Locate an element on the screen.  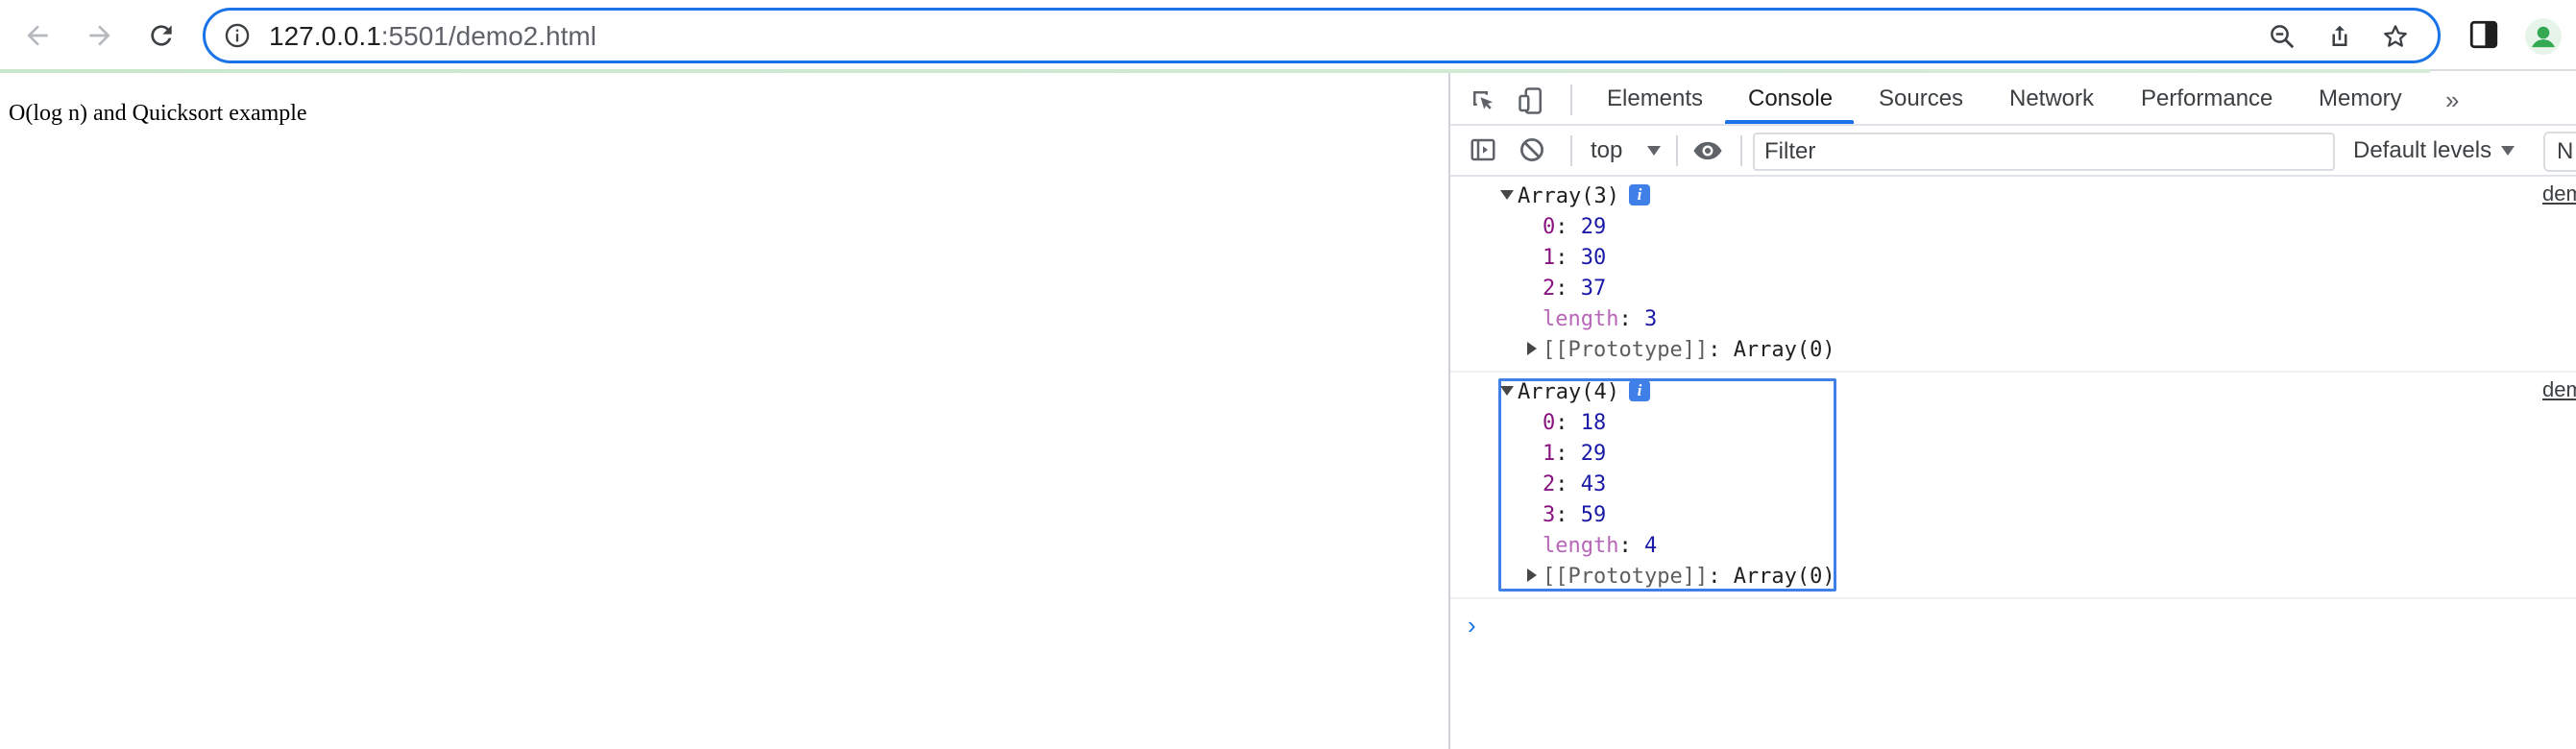
clear-console-button is located at coordinates (1532, 150).